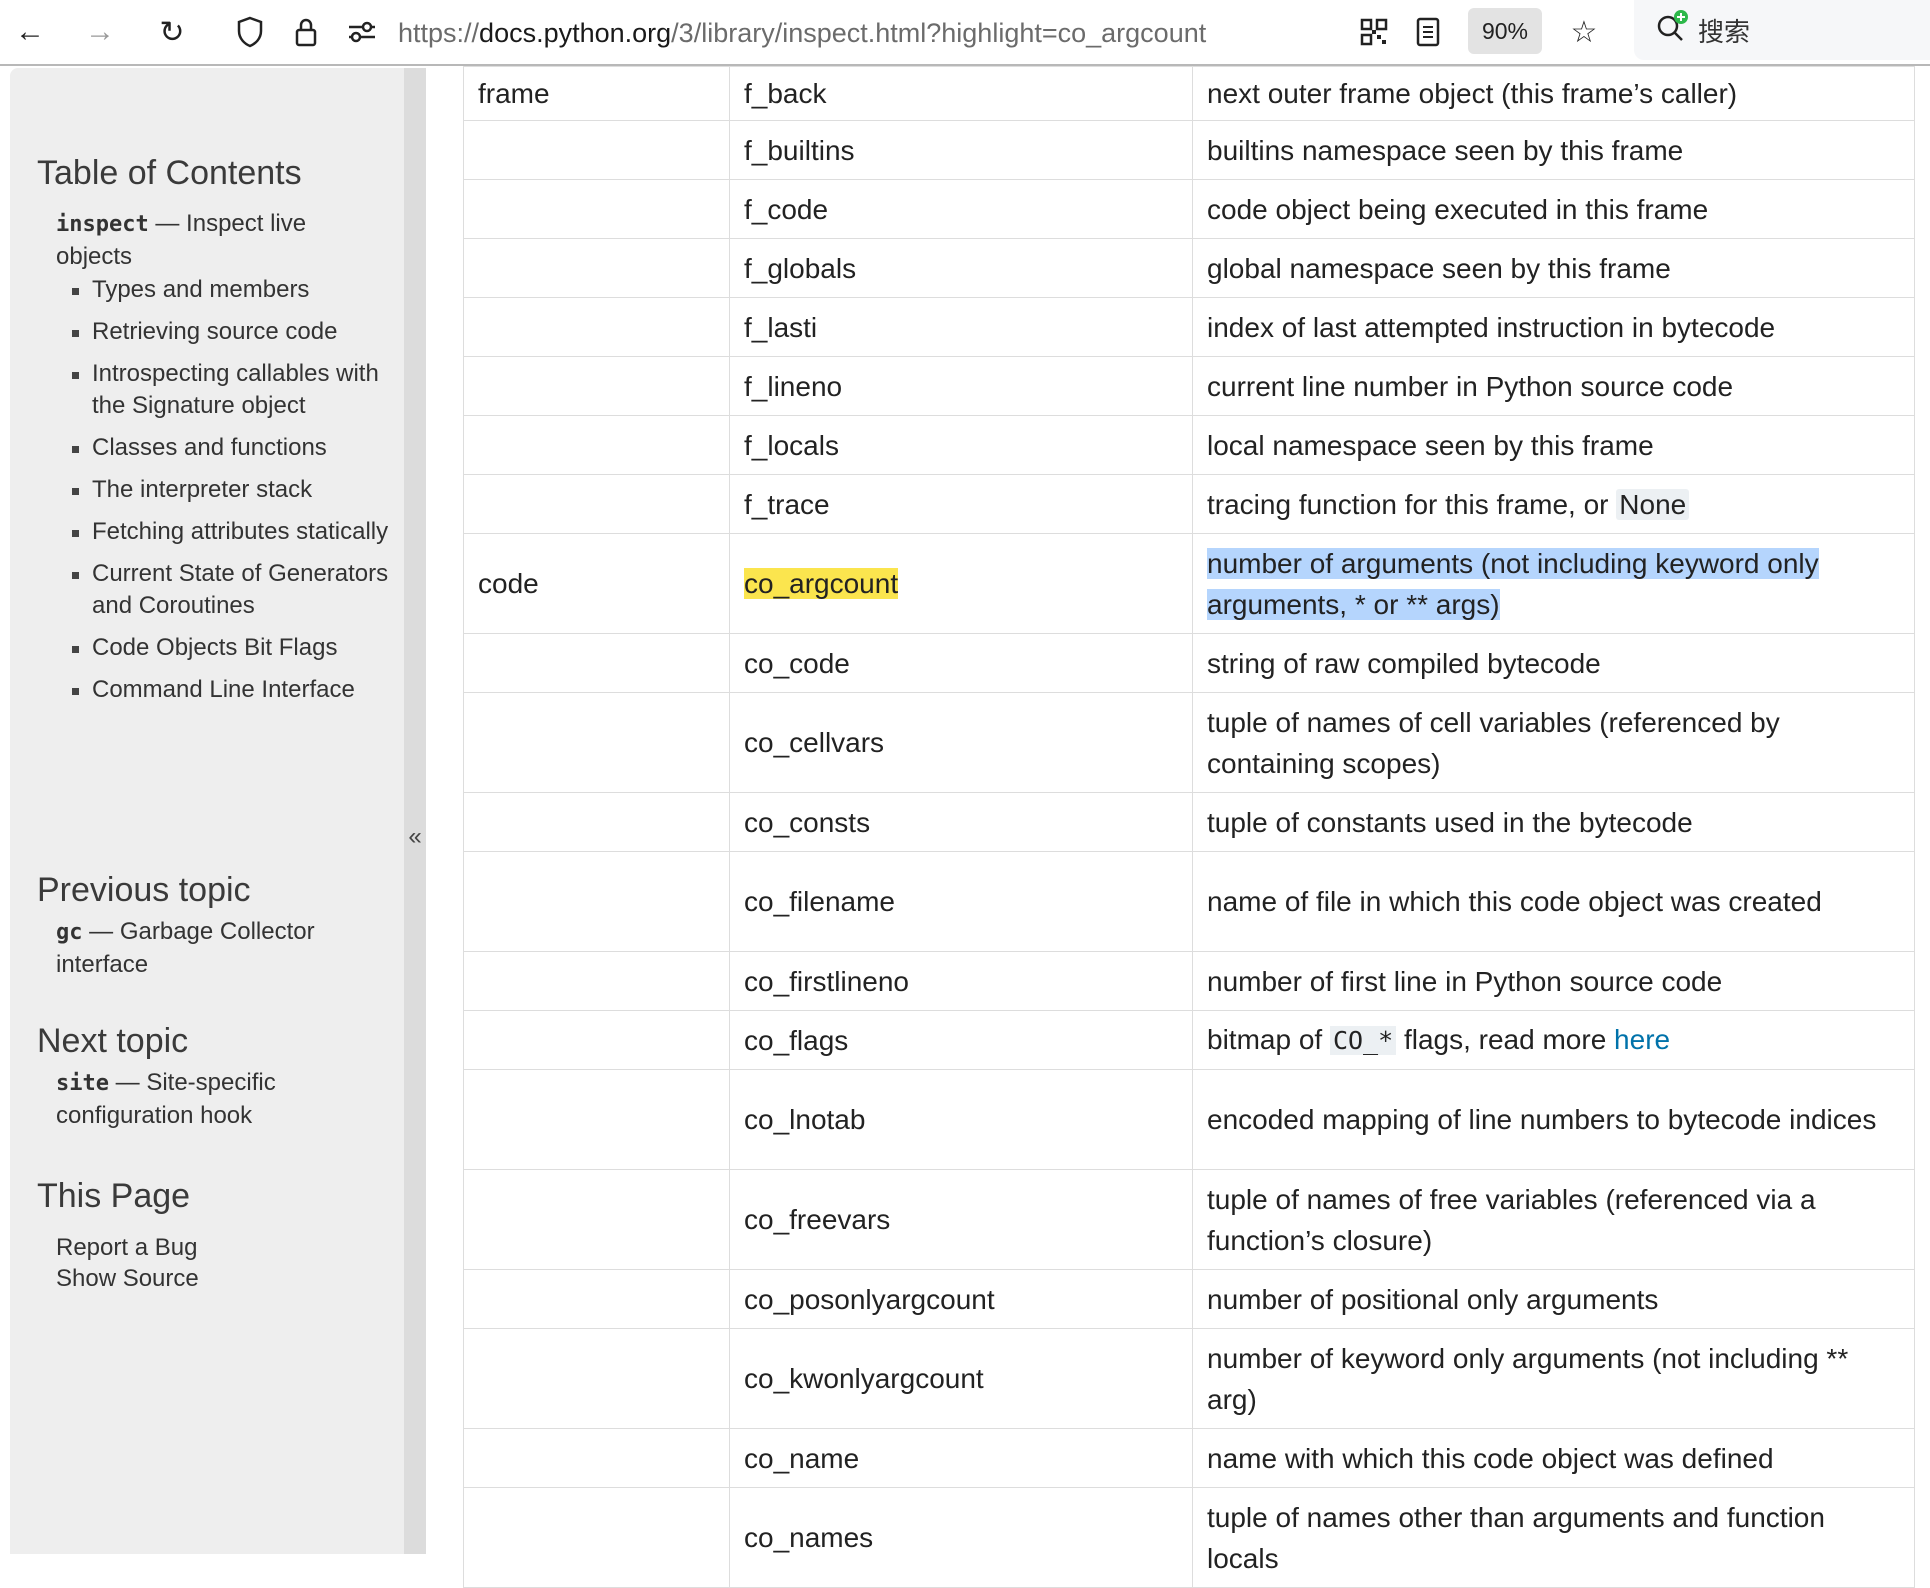 This screenshot has width=1930, height=1588. I want to click on report-bug-link: Report a Bug, so click(221, 1248).